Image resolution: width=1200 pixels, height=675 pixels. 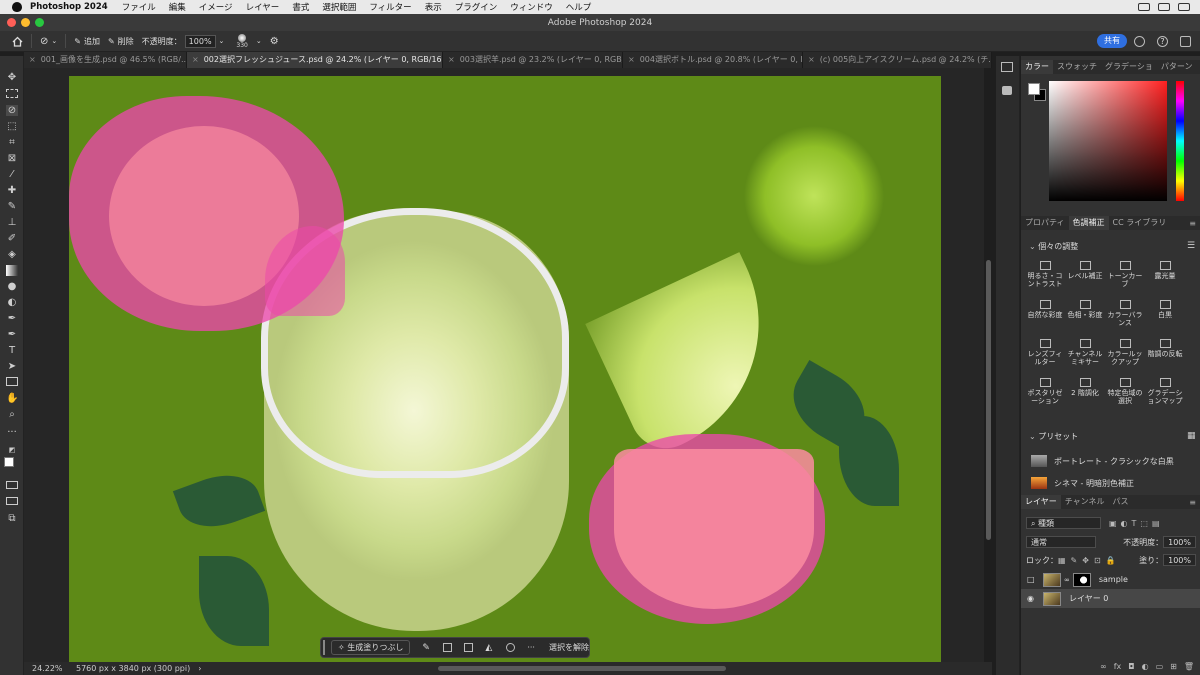 What do you see at coordinates (12, 366) in the screenshot?
I see `path-selection-tool-icon: ➤` at bounding box center [12, 366].